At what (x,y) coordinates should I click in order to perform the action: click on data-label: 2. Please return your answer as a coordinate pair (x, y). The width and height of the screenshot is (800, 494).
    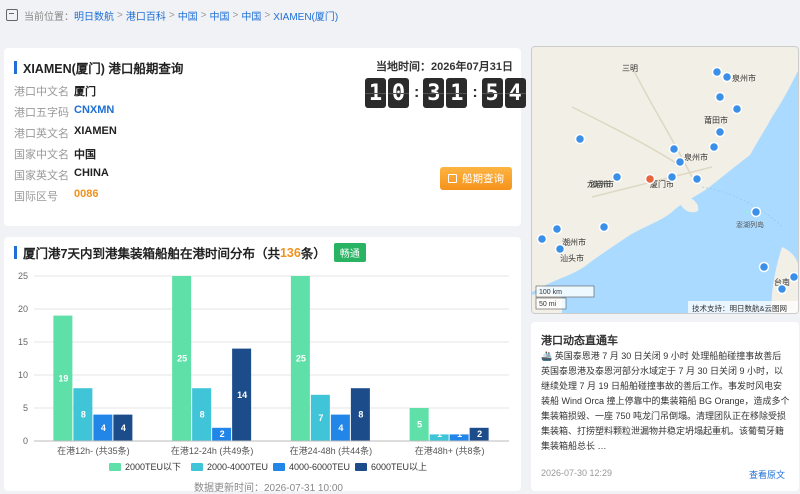
    Looking at the image, I should click on (479, 434).